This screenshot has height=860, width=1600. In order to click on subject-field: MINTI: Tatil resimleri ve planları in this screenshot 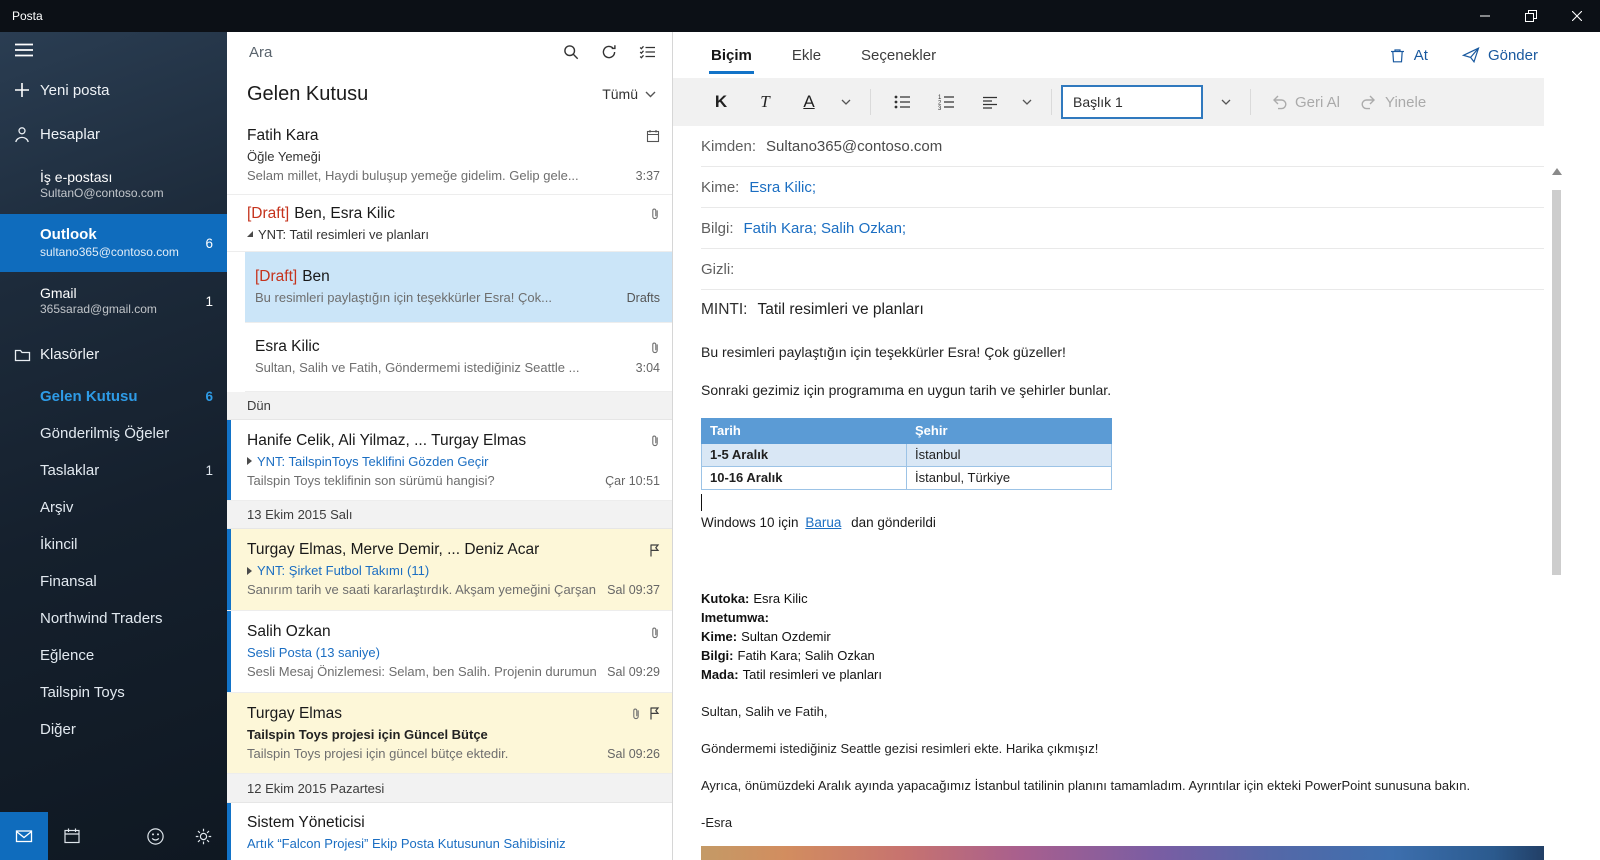, I will do `click(1122, 310)`.